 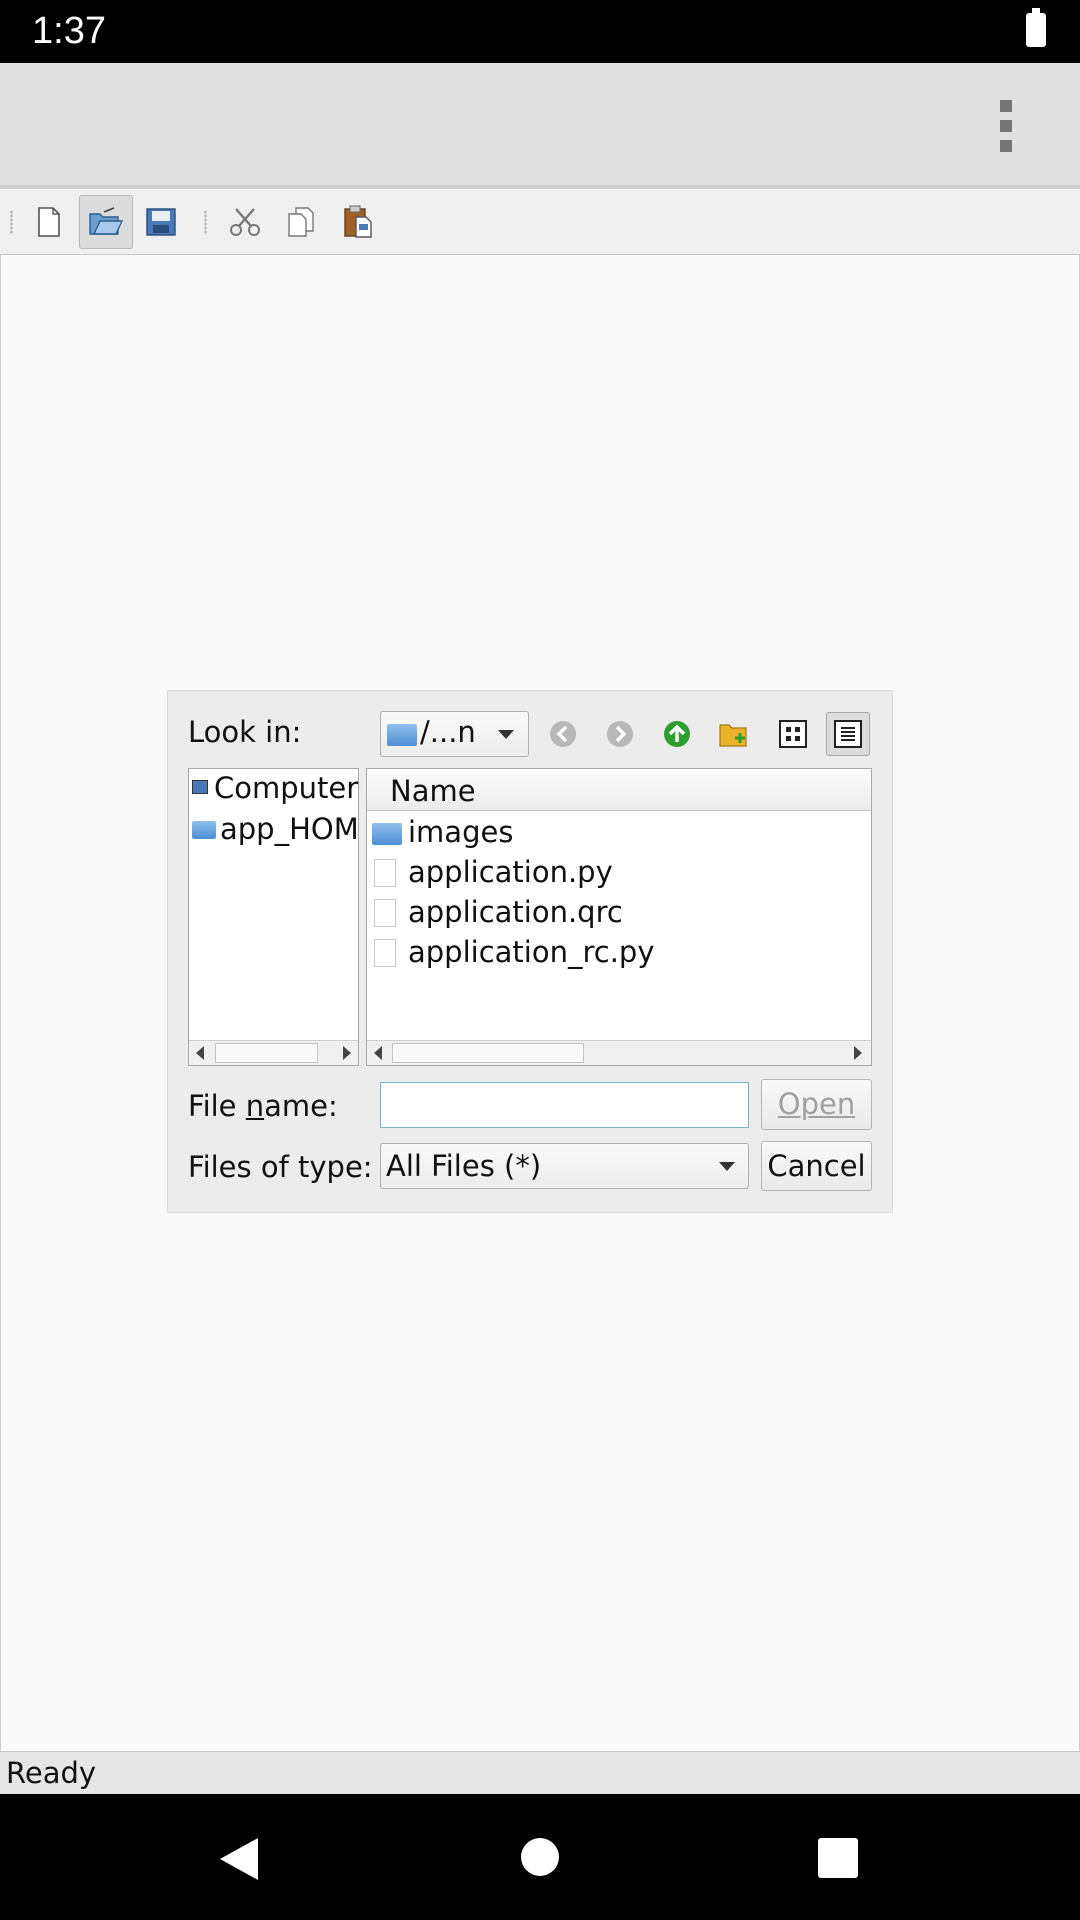 What do you see at coordinates (540, 1772) in the screenshot?
I see `app-status-bar` at bounding box center [540, 1772].